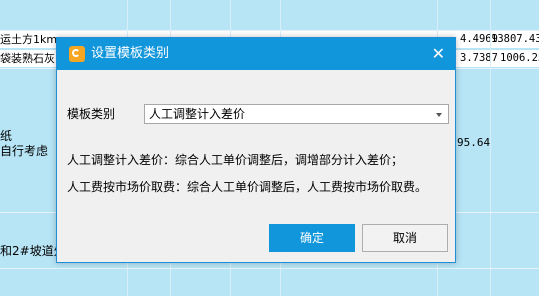  Describe the element at coordinates (438, 54) in the screenshot. I see `close-icon: ✕` at that location.